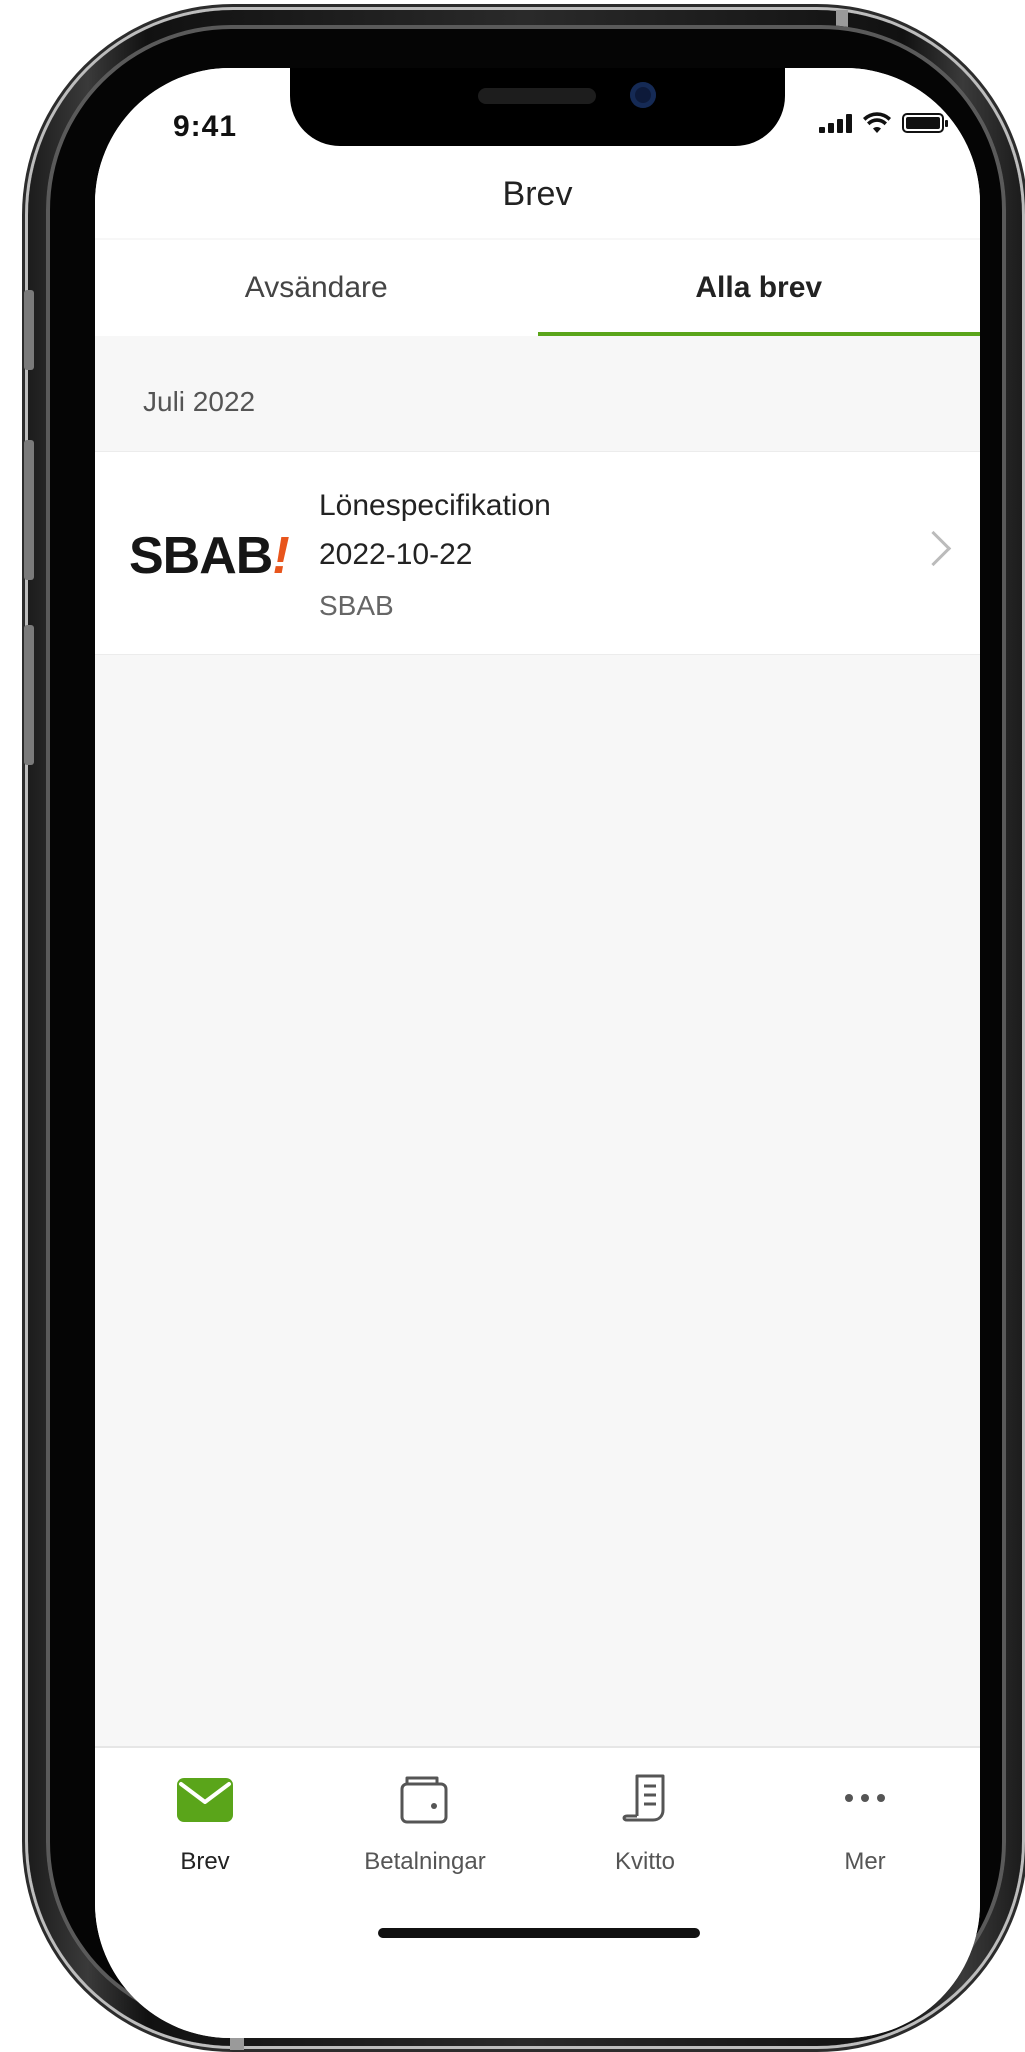 The width and height of the screenshot is (1025, 2052). Describe the element at coordinates (537, 1892) in the screenshot. I see `bottom-tab-bar: Brev Betalningar Kvitto Mer` at that location.